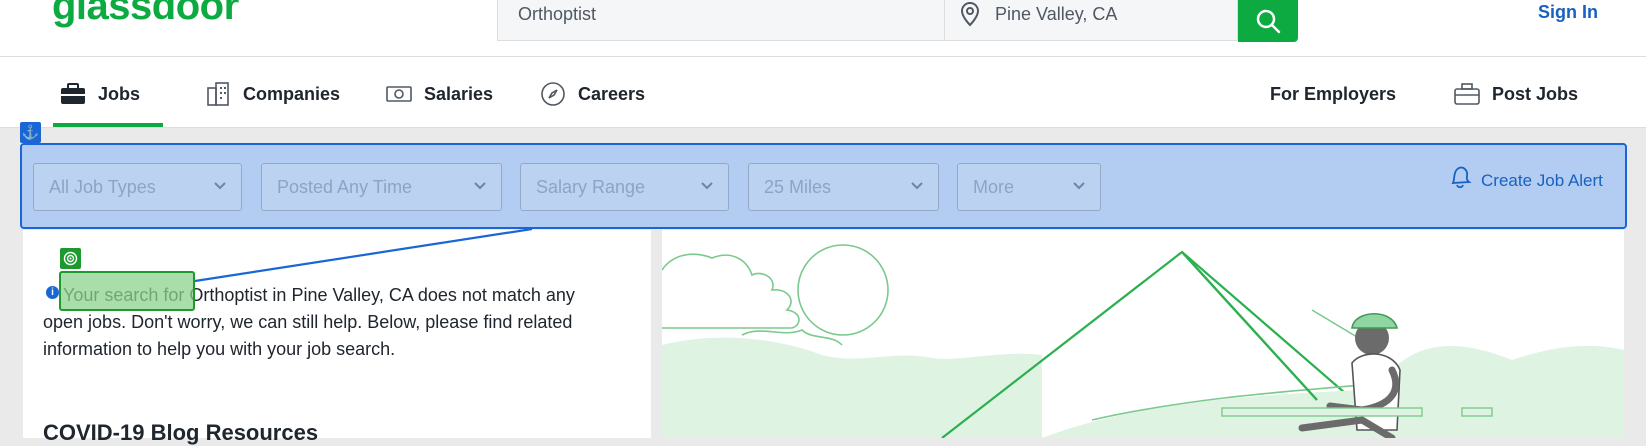 This screenshot has height=446, width=1646. What do you see at coordinates (843, 187) in the screenshot?
I see `distance-dropdown: 25 Miles` at bounding box center [843, 187].